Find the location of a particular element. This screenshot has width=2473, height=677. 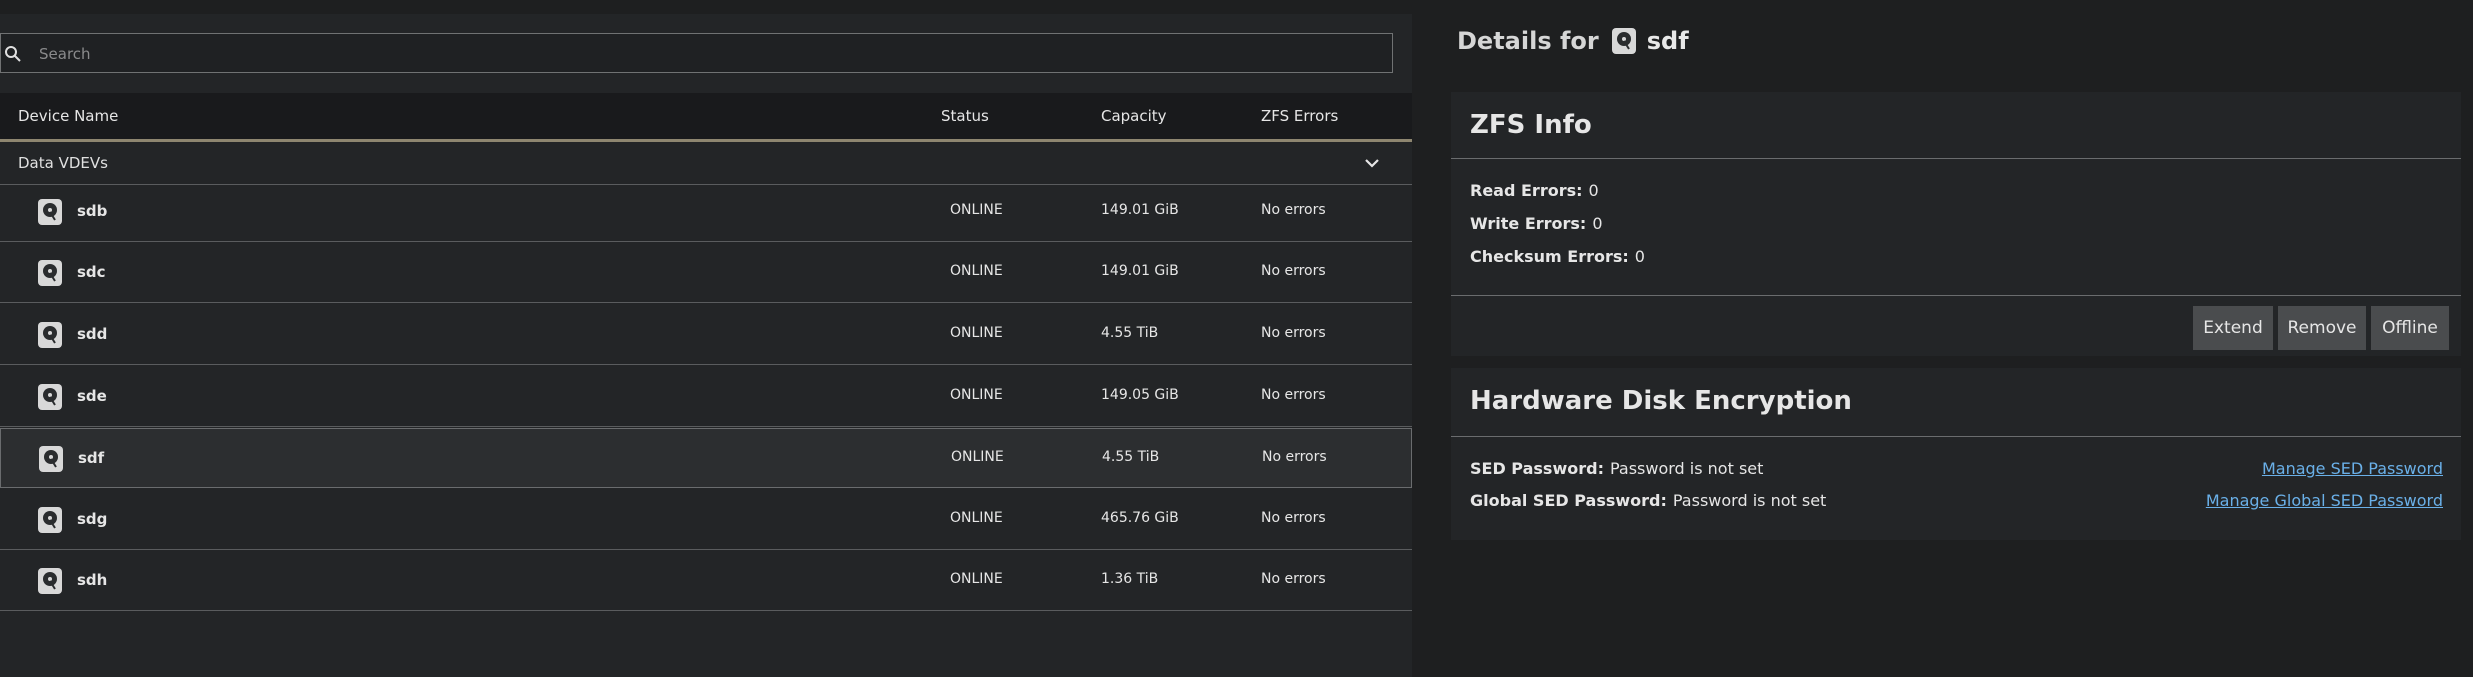

table-row: sde ONLINE 149.05 GiB No errors is located at coordinates (706, 397).